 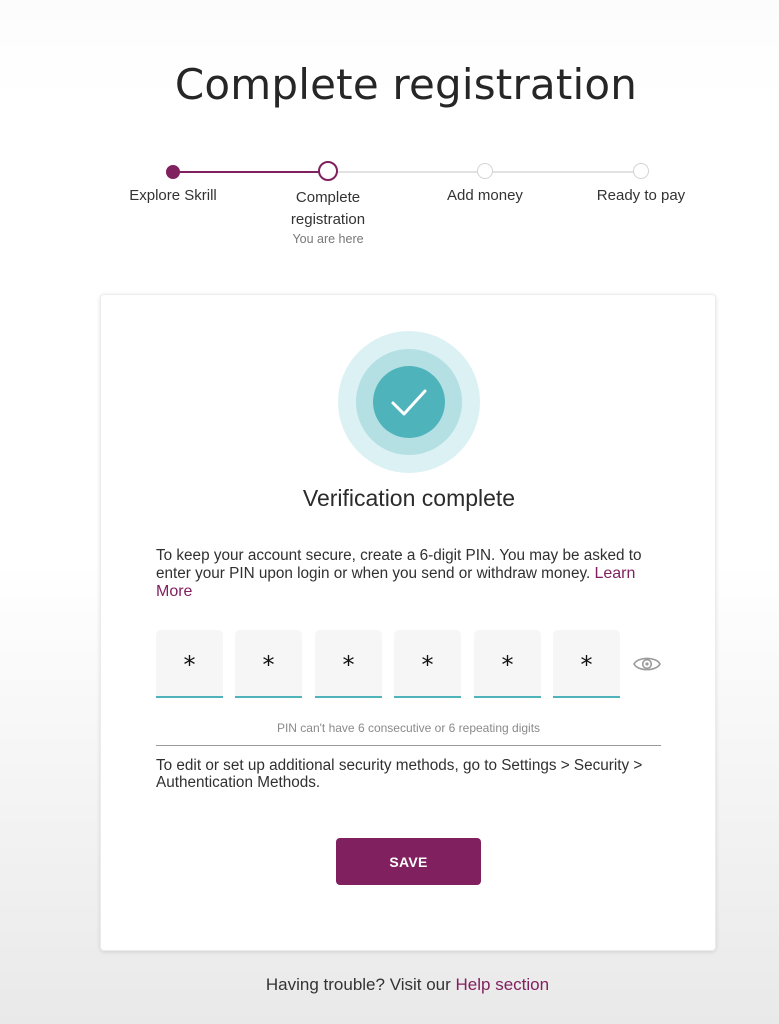 What do you see at coordinates (328, 171) in the screenshot?
I see `step-current-dot` at bounding box center [328, 171].